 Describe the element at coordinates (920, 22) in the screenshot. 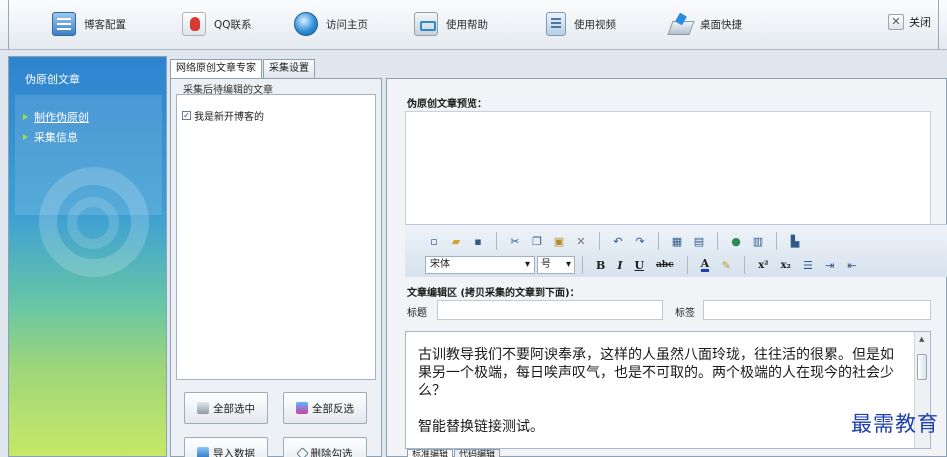

I see `close-label: 关闭` at that location.